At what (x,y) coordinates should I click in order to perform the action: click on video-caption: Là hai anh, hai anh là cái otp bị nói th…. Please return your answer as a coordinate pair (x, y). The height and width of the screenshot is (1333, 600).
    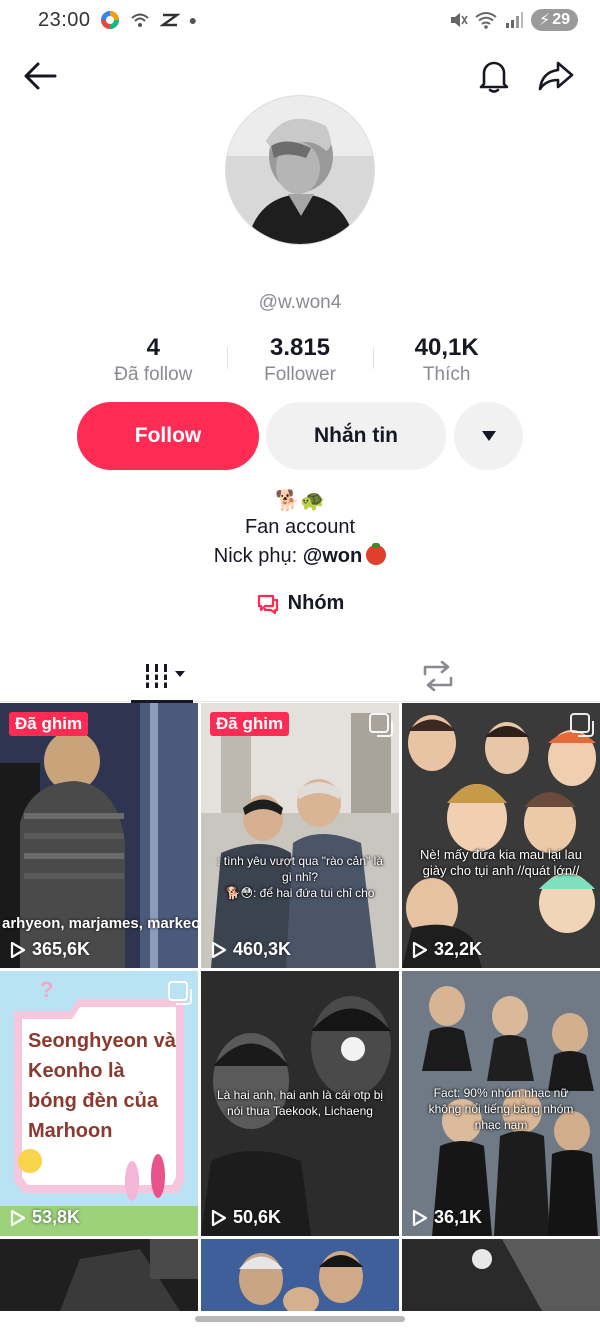
    Looking at the image, I should click on (300, 1103).